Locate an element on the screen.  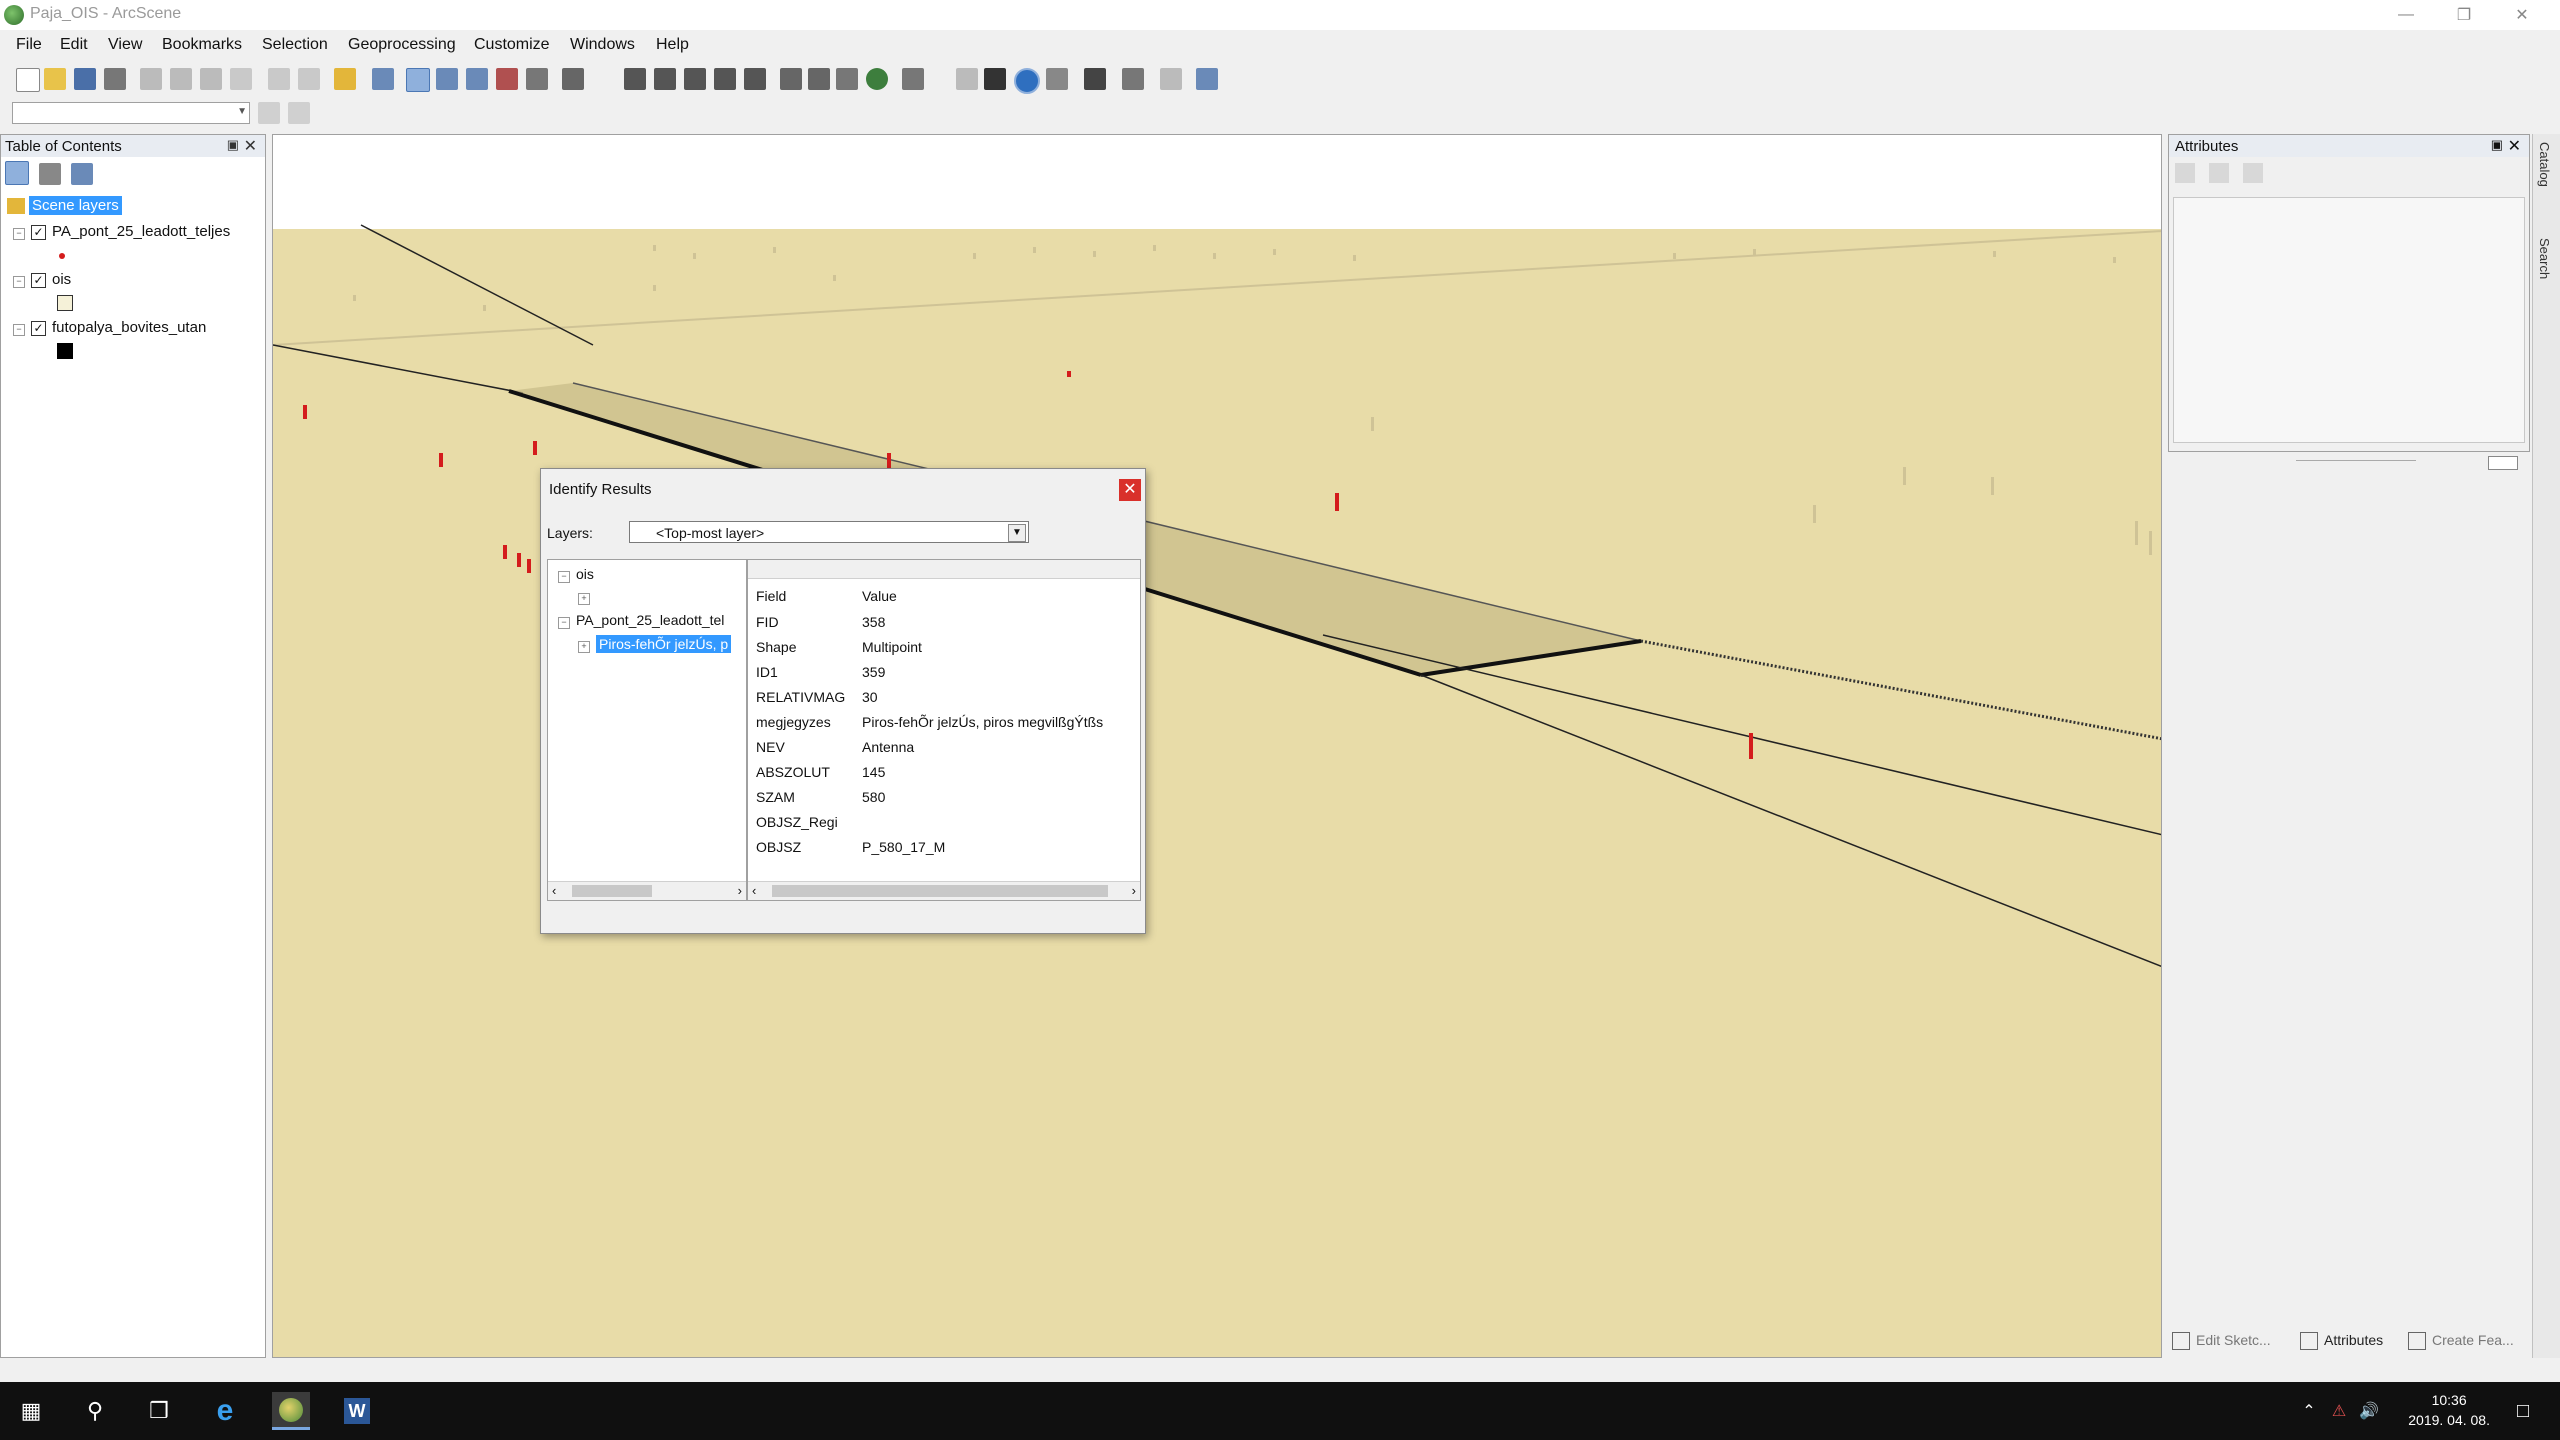
fly-icon is located at coordinates (665, 79).